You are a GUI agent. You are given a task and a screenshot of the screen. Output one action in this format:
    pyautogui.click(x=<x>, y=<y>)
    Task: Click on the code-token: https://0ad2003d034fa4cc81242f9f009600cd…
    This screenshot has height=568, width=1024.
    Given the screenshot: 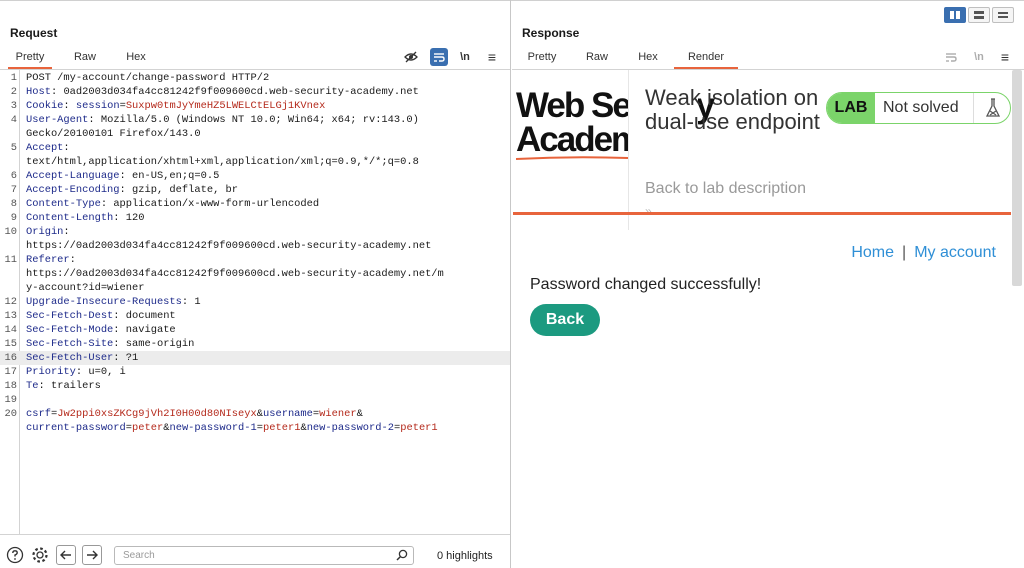 What is the action you would take?
    pyautogui.click(x=235, y=274)
    